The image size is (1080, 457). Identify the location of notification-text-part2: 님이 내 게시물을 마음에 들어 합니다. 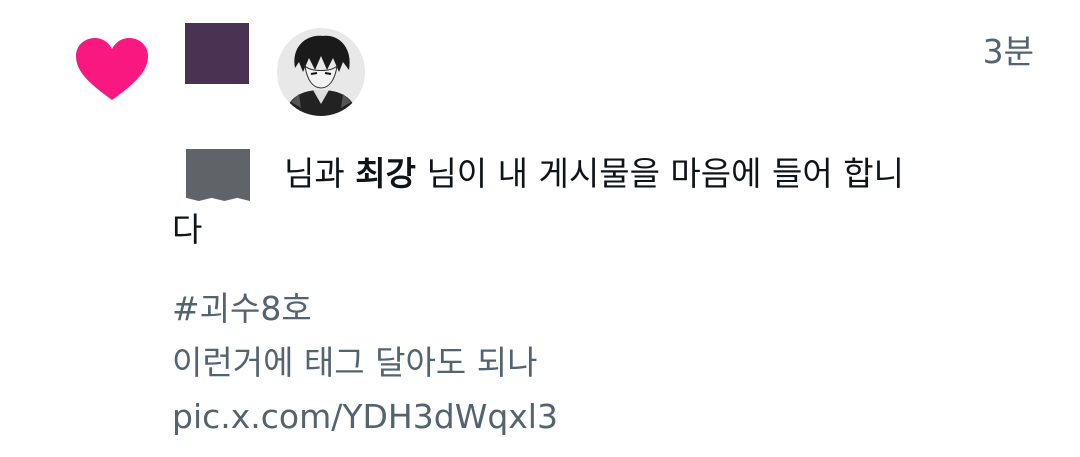
(538, 201).